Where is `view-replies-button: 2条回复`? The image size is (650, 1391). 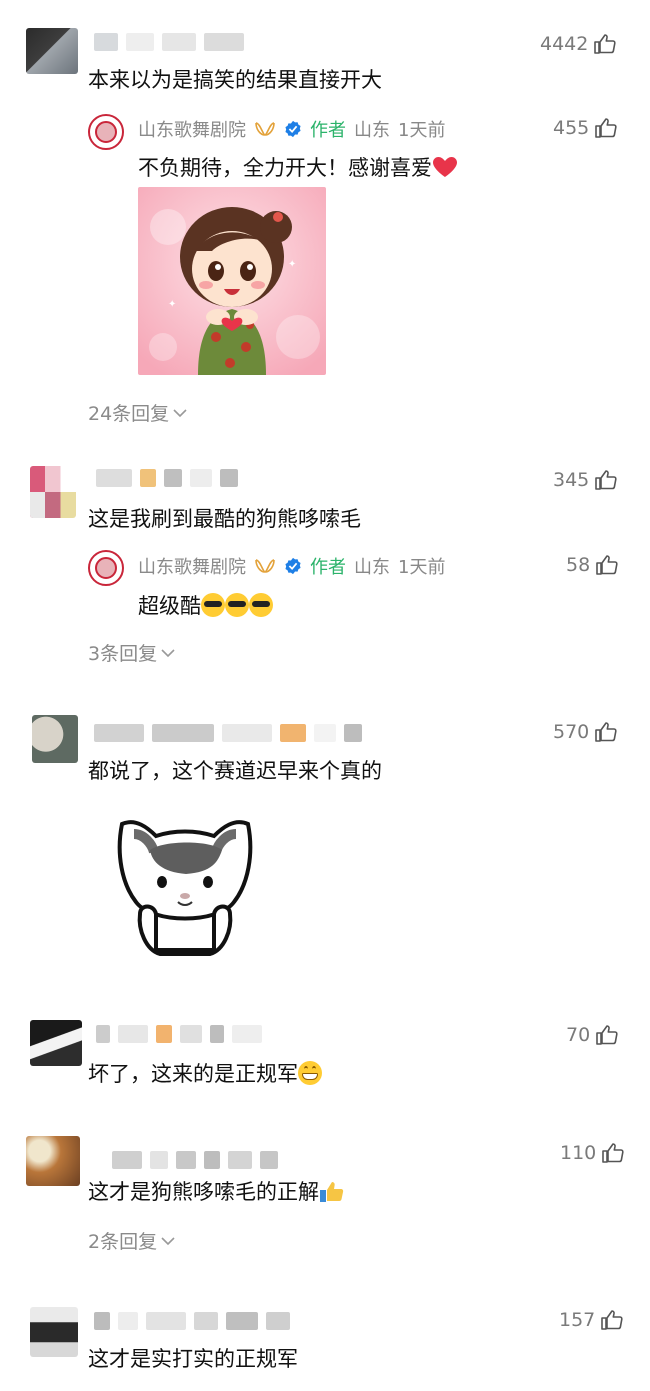
view-replies-button: 2条回复 is located at coordinates (131, 1240).